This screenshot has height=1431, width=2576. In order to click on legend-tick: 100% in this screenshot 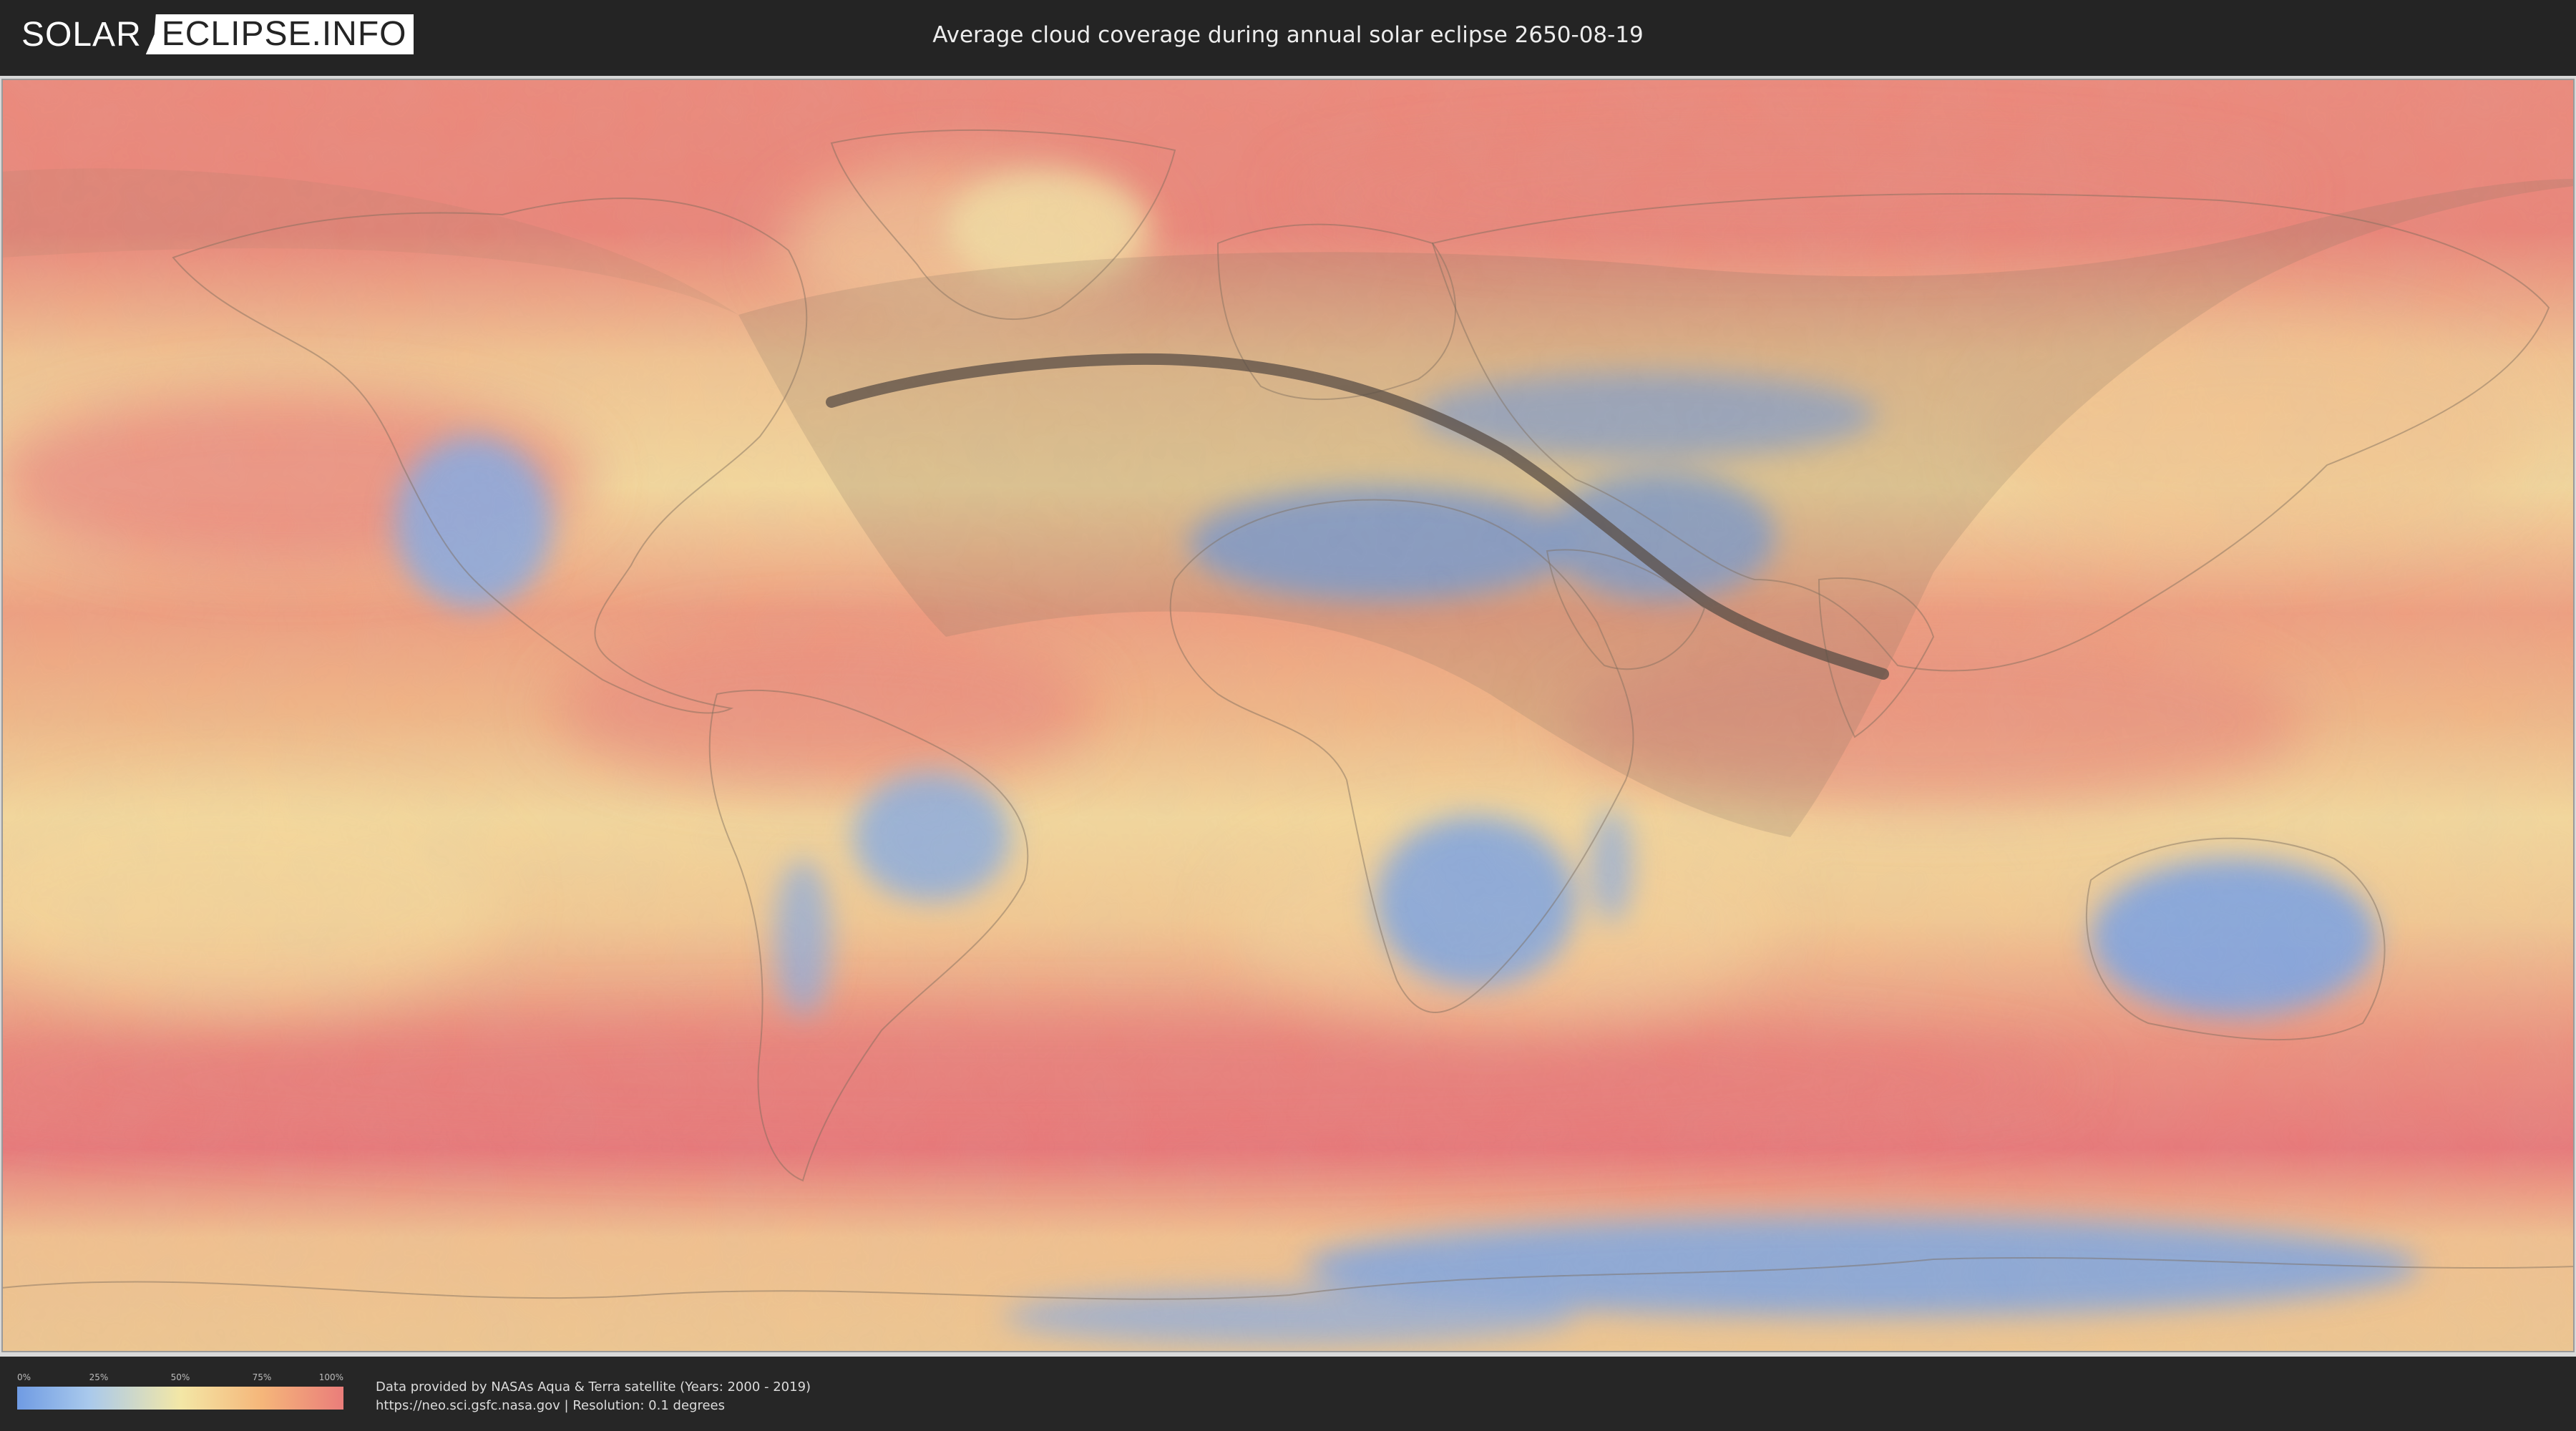, I will do `click(330, 1377)`.